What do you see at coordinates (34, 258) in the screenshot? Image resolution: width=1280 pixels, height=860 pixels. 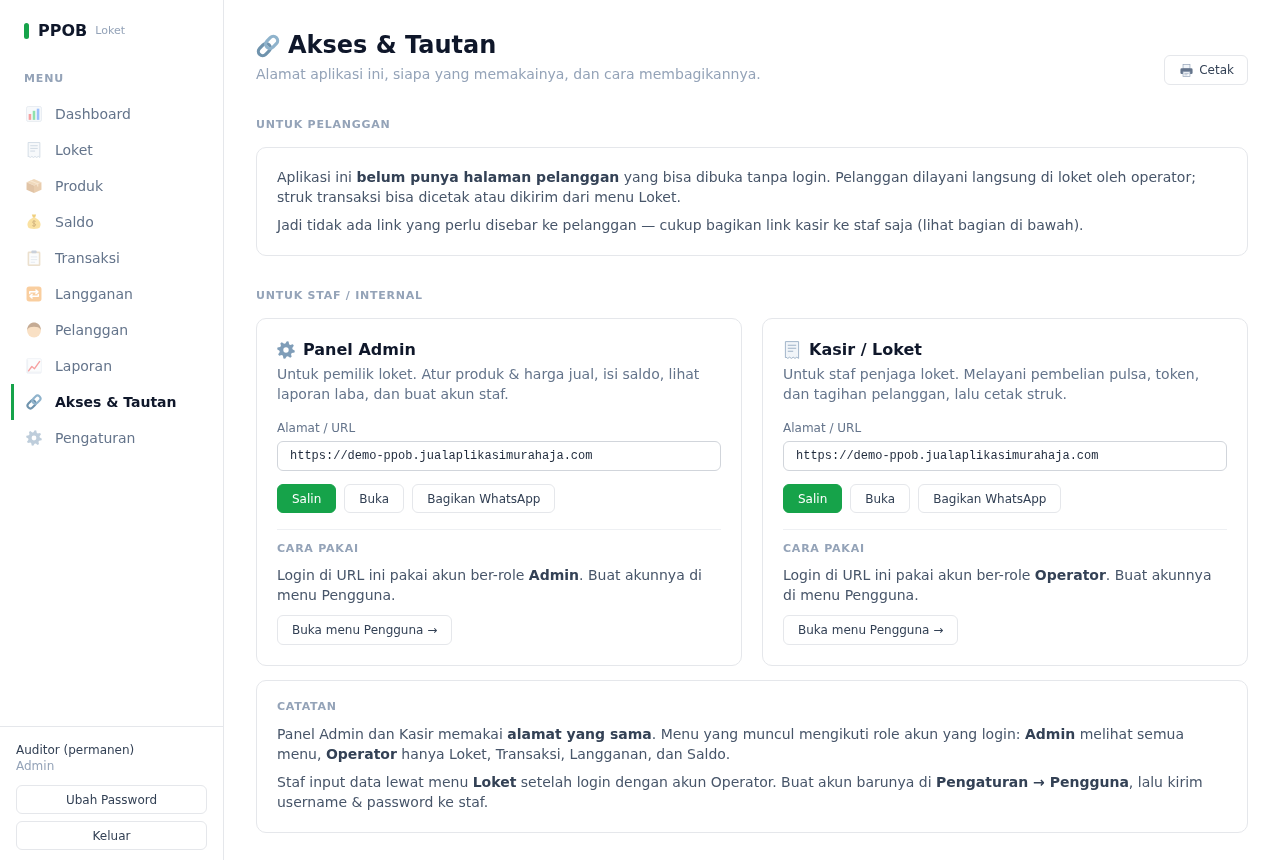 I see `clipboard-icon` at bounding box center [34, 258].